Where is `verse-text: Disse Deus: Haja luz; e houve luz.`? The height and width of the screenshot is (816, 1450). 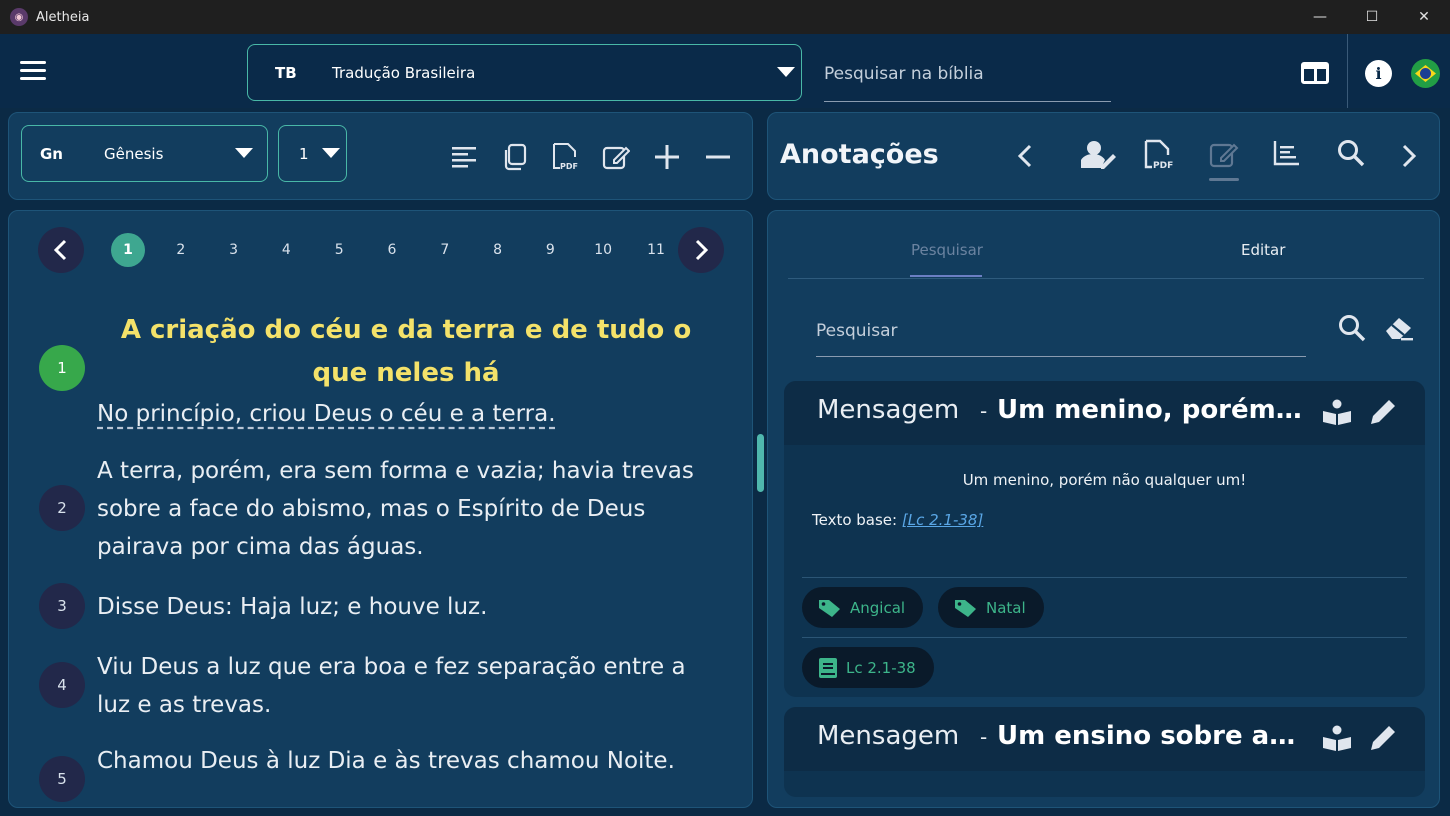
verse-text: Disse Deus: Haja luz; e houve luz. is located at coordinates (410, 607).